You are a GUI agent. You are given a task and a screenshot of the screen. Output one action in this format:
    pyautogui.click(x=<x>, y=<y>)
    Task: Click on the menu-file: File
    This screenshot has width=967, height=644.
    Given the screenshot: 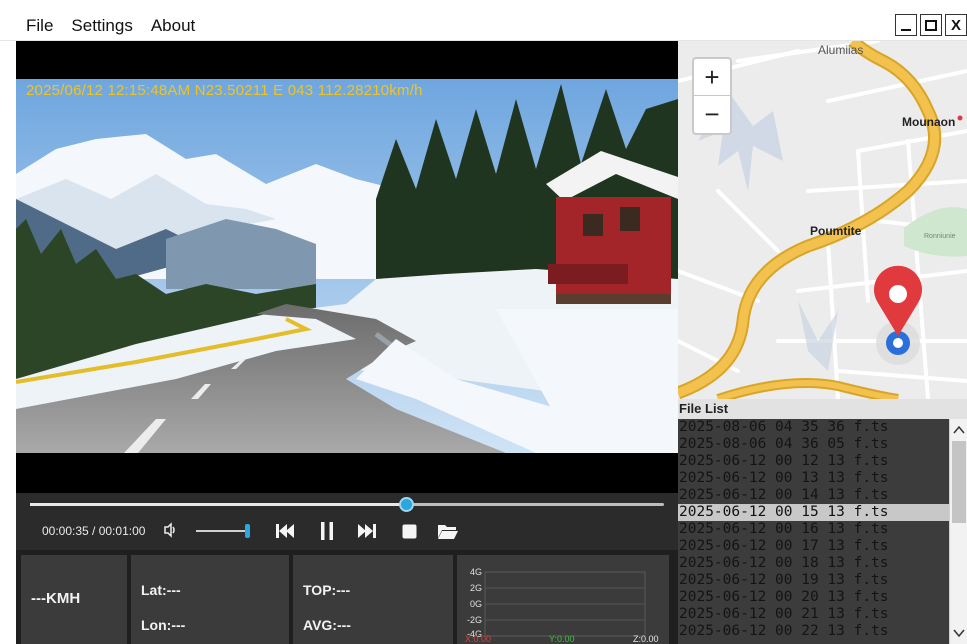 What is the action you would take?
    pyautogui.click(x=39, y=26)
    